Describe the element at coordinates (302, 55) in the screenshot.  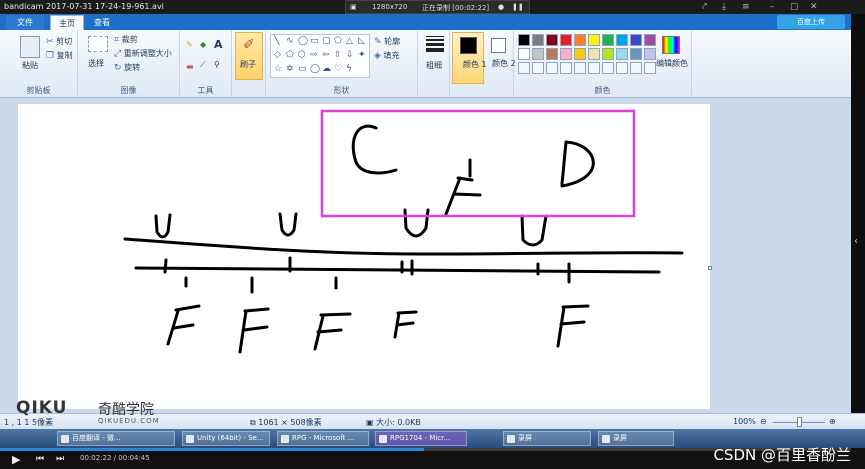
I see `hexagon-icon: ⬡` at that location.